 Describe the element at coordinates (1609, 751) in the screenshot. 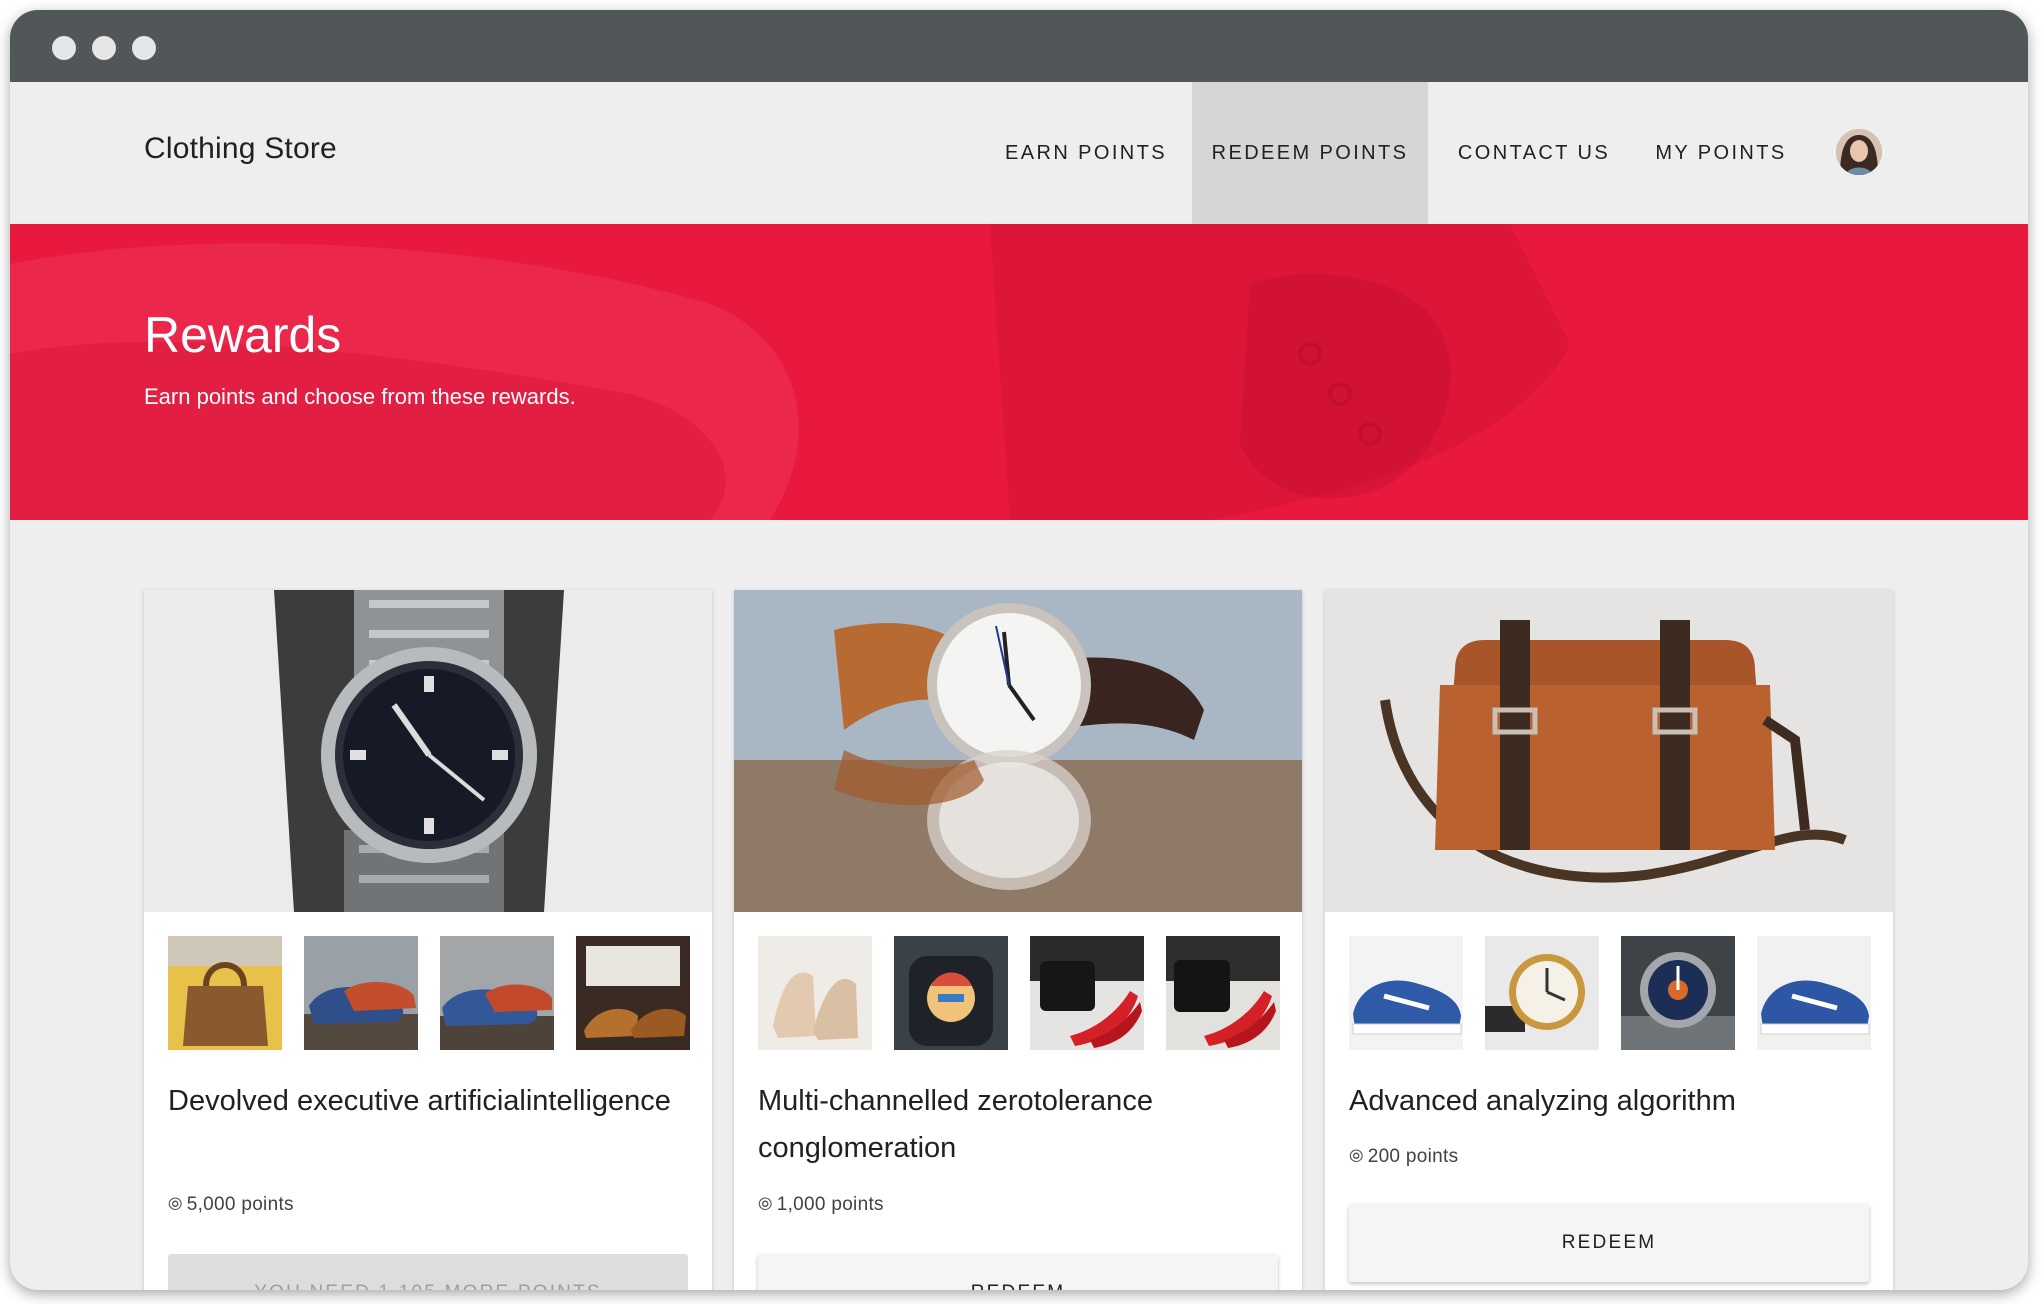

I see `reward-image-leather-satchel` at that location.